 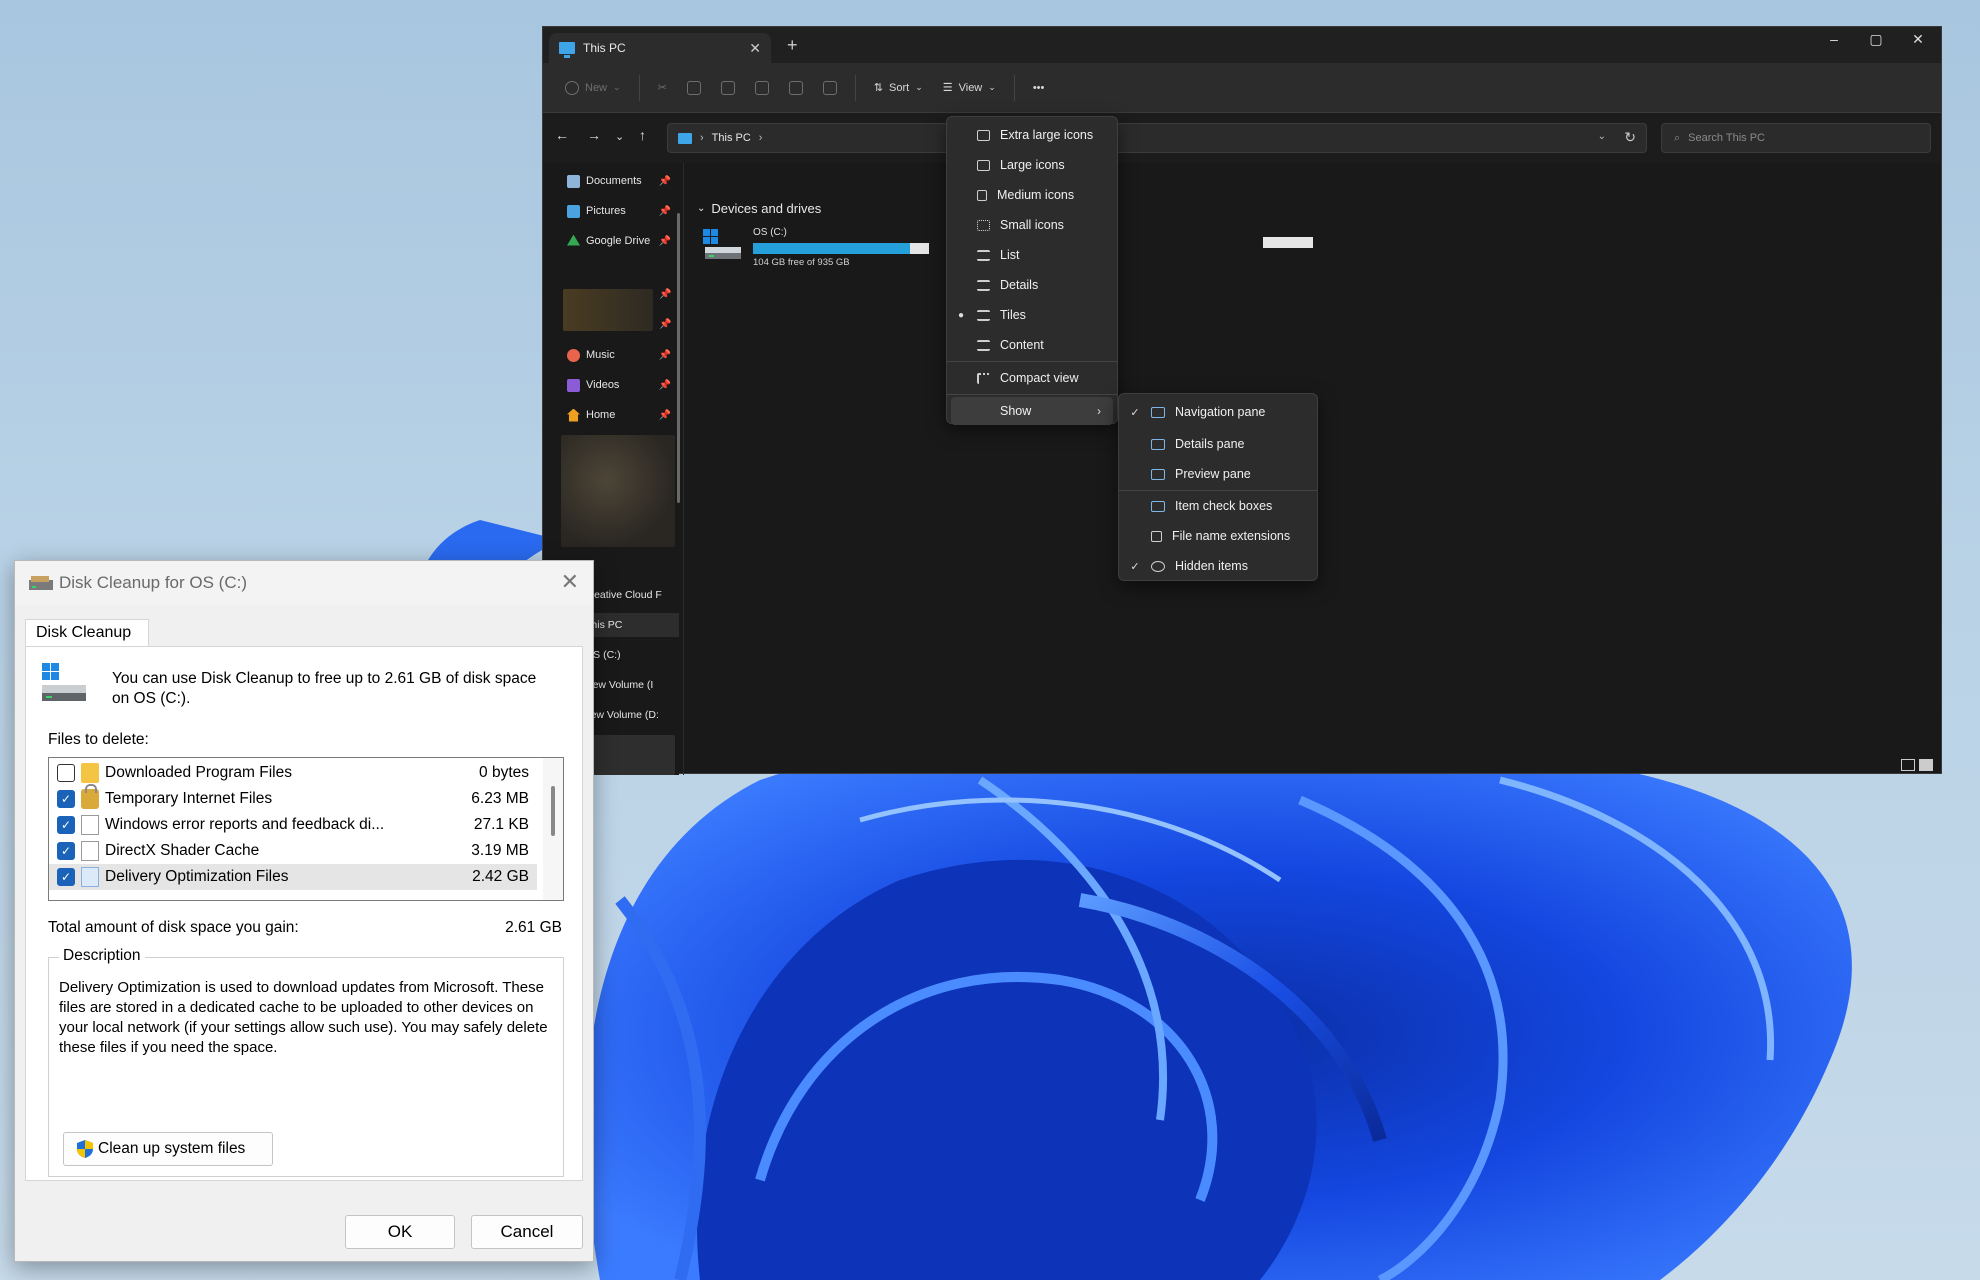 I want to click on refresh-icon: ↻, so click(x=1630, y=137).